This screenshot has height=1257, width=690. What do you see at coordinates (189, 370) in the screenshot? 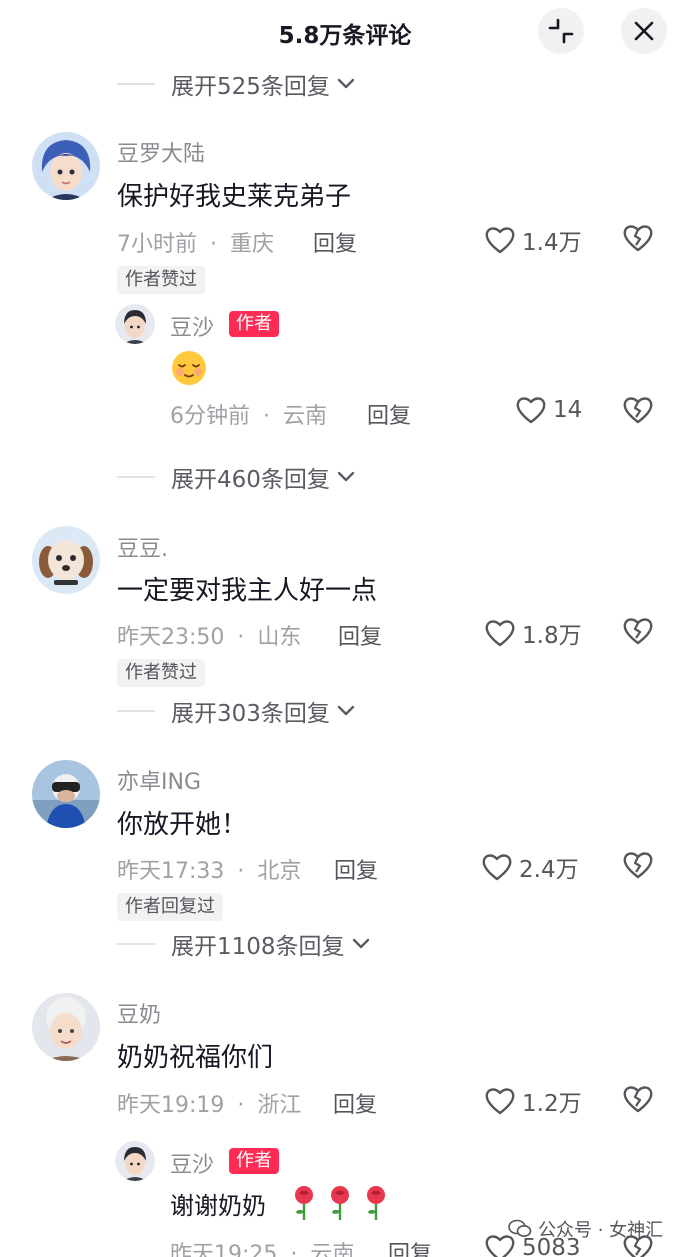
I see `smiling-face-emoji` at bounding box center [189, 370].